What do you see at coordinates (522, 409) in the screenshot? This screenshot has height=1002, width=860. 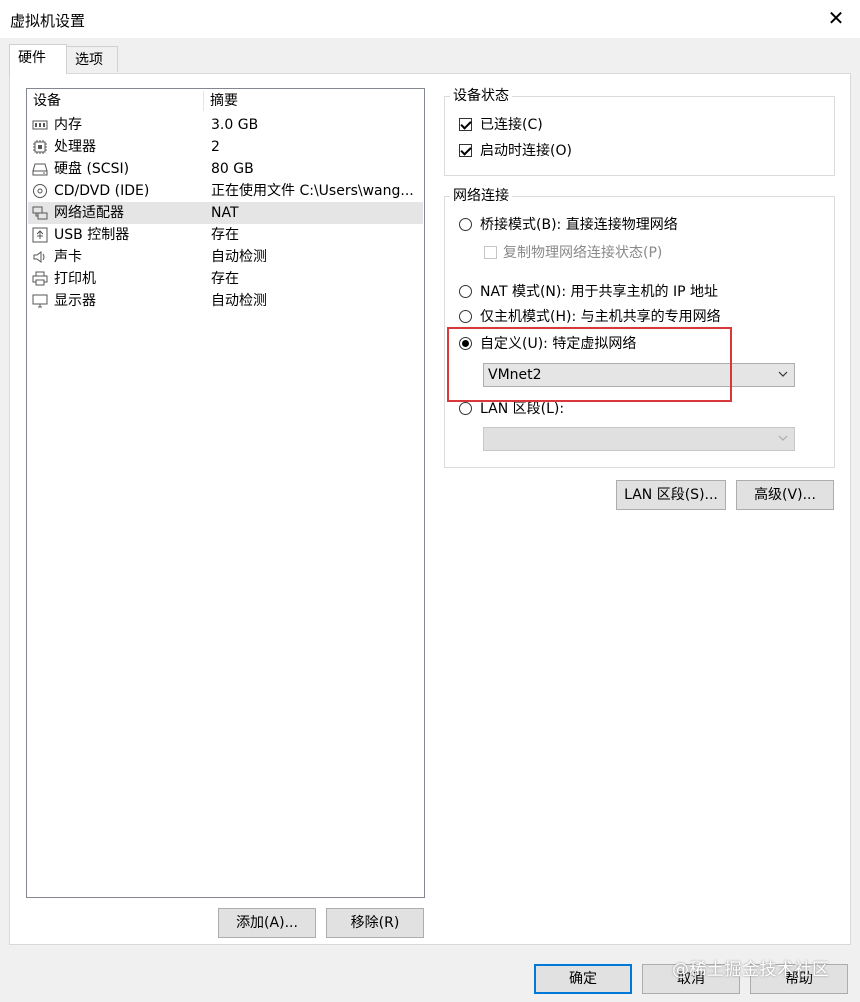 I see `lan-segment-label: LAN 区段(L):` at bounding box center [522, 409].